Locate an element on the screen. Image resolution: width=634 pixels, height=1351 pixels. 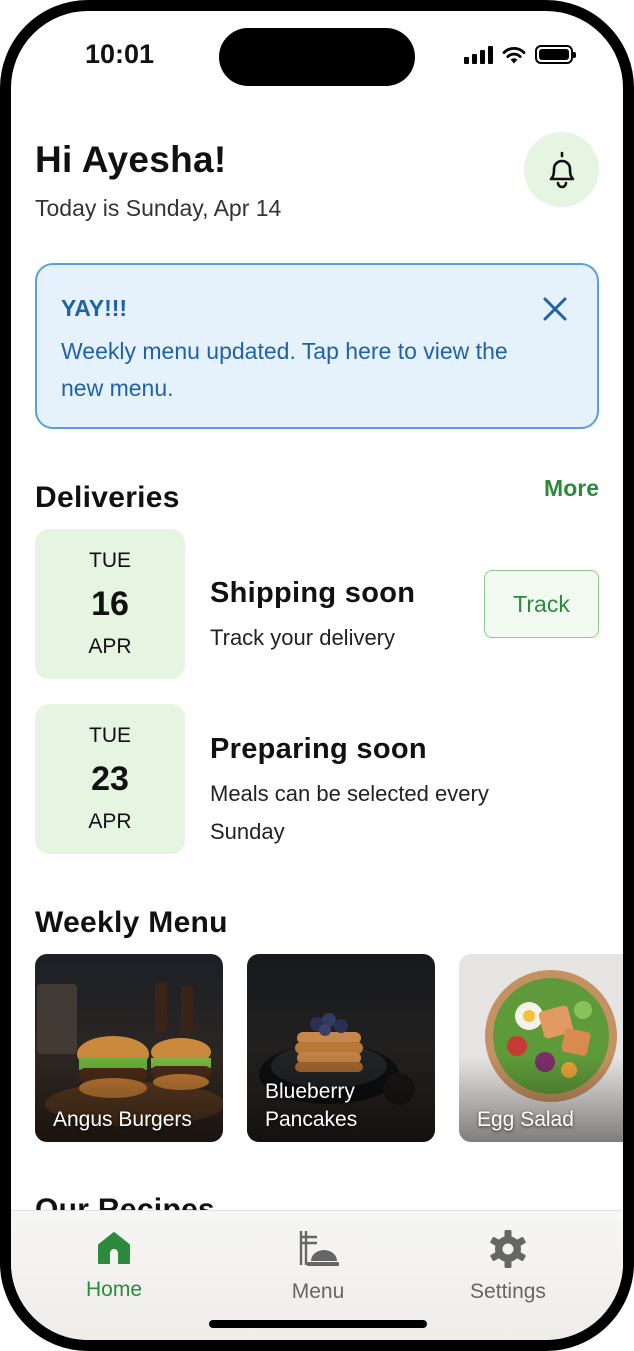
dynamic-island is located at coordinates (317, 57).